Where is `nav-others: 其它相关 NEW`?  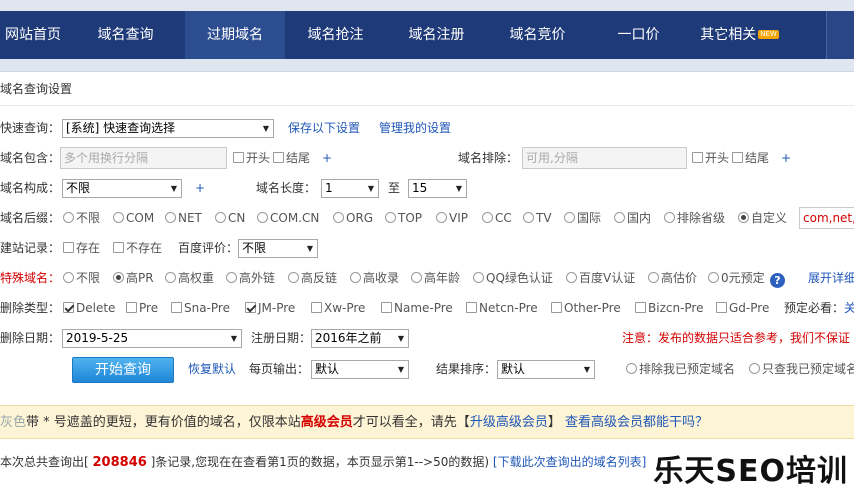
nav-others: 其它相关 NEW is located at coordinates (739, 35).